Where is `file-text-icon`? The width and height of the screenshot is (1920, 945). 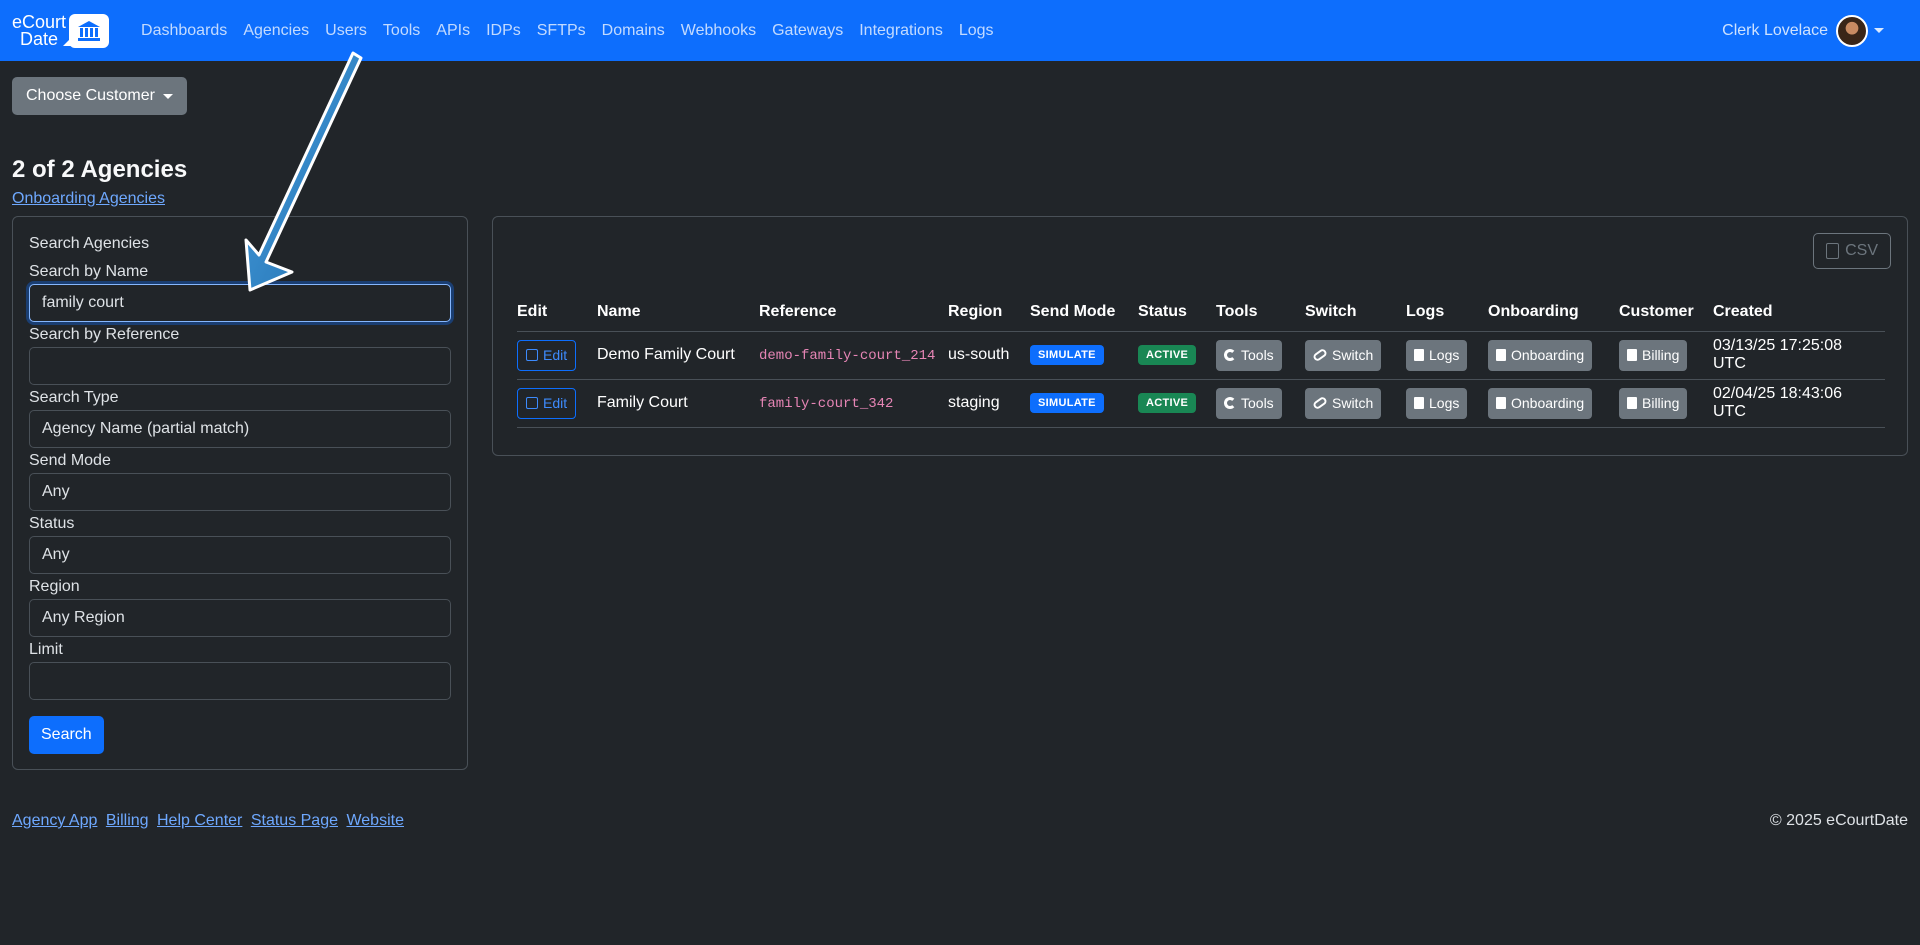 file-text-icon is located at coordinates (1632, 355).